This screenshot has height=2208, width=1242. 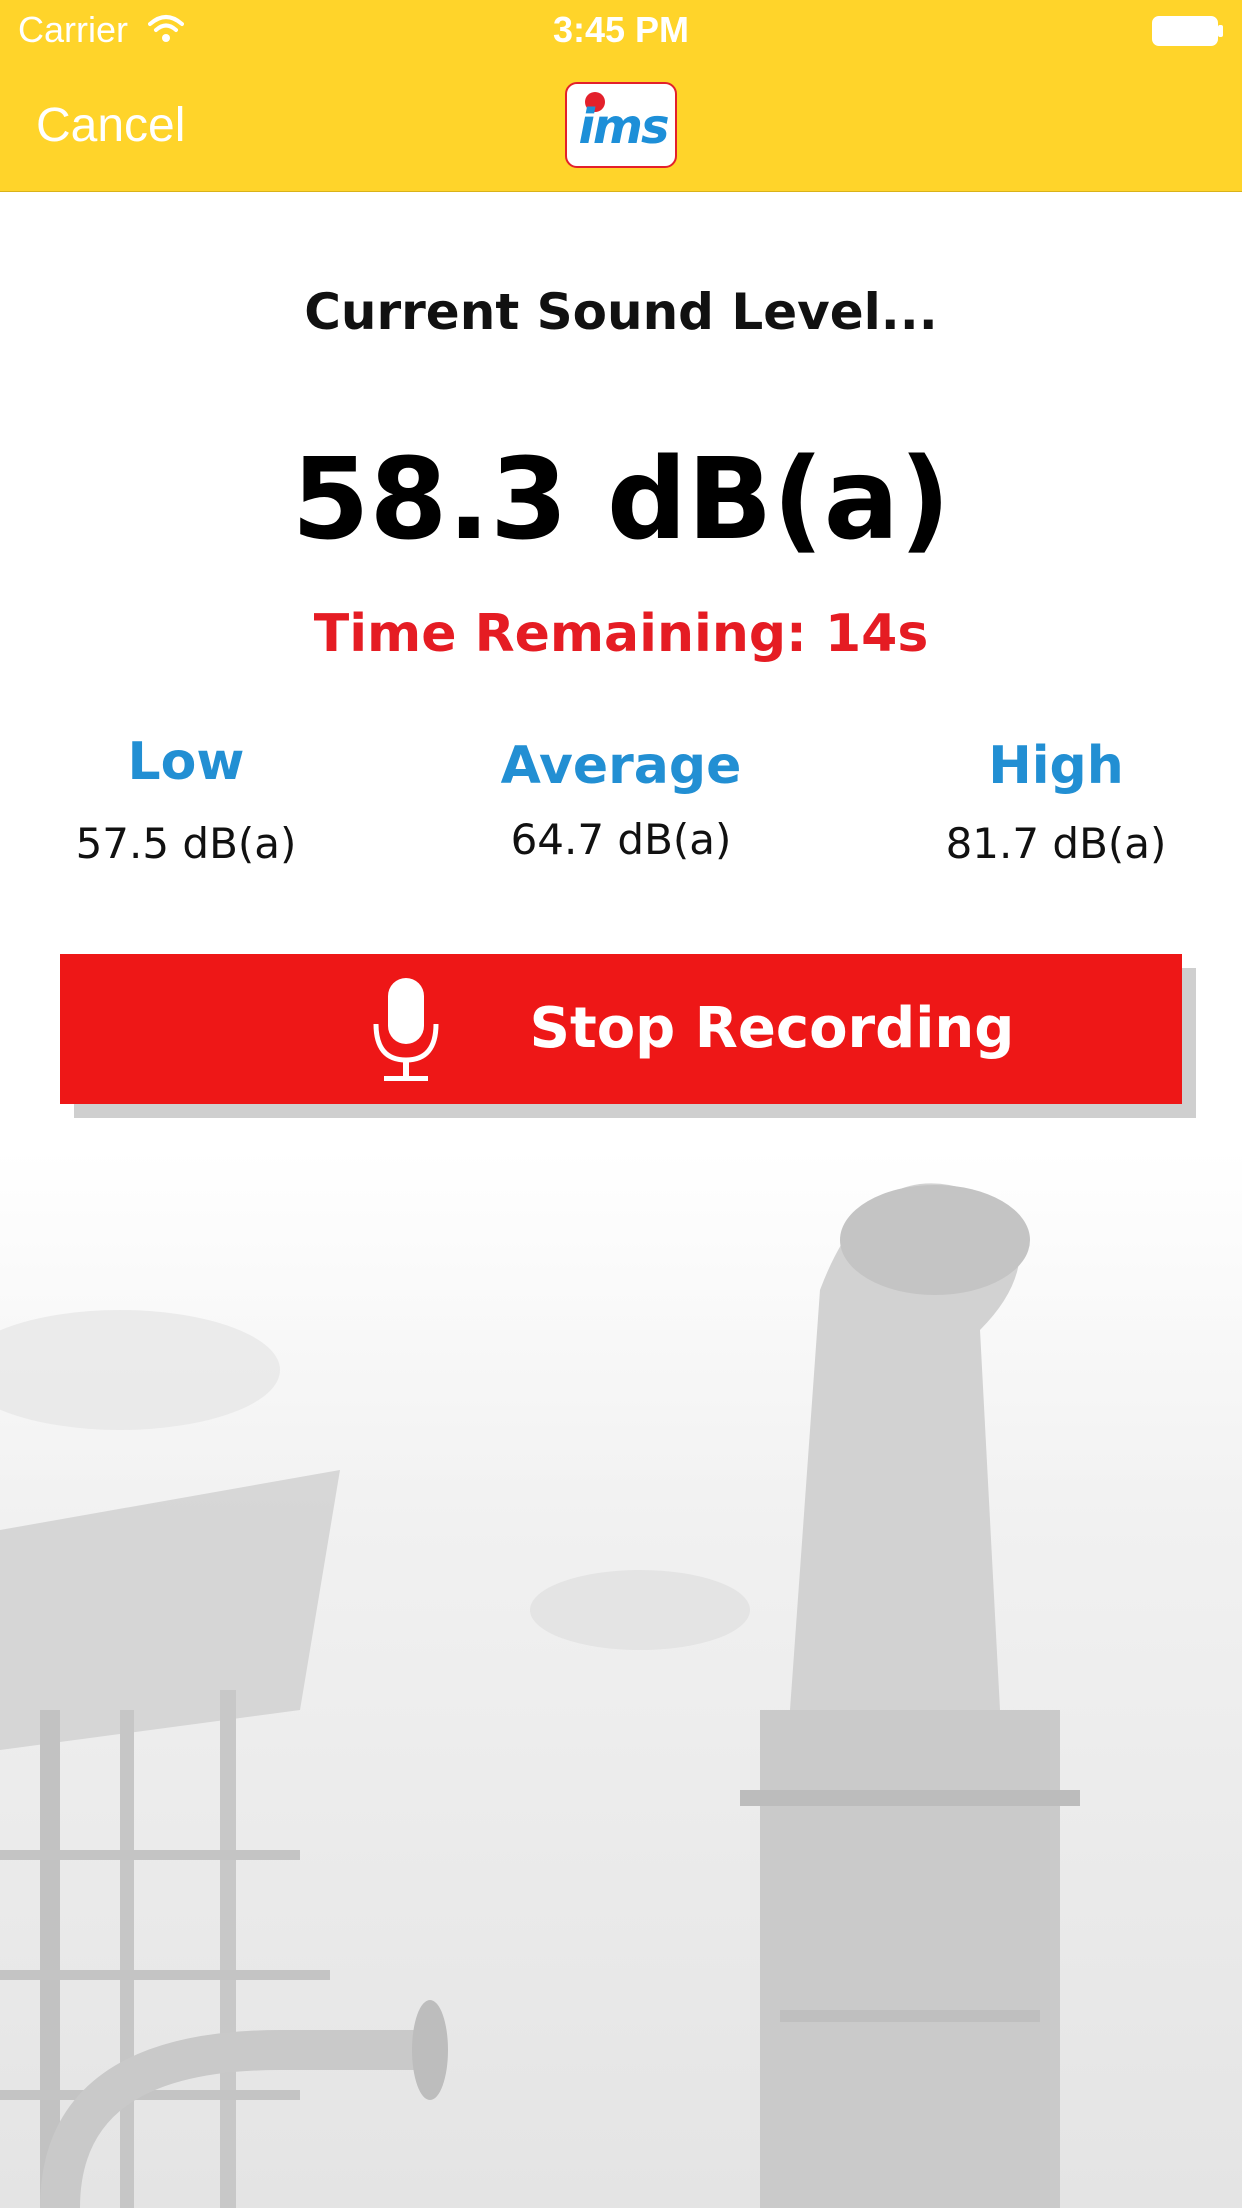 I want to click on ims-logo: ims, so click(x=621, y=125).